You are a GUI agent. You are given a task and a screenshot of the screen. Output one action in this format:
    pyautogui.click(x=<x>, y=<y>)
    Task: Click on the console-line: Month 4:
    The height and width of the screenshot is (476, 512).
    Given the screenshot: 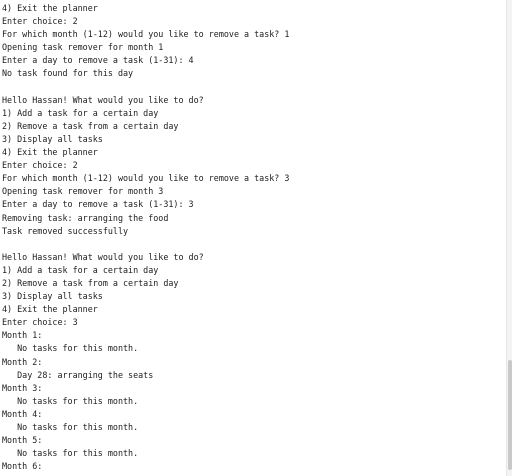 What is the action you would take?
    pyautogui.click(x=22, y=413)
    